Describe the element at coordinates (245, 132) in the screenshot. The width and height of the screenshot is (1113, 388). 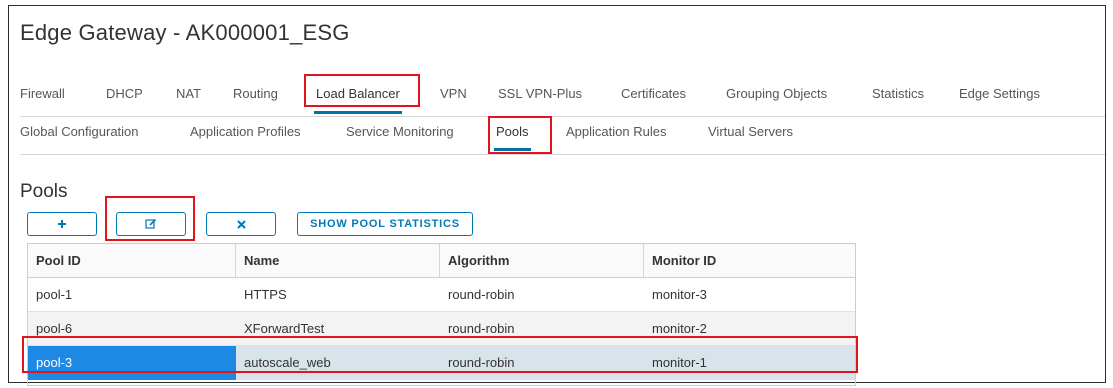
I see `tab-application-profiles: Application Profiles` at that location.